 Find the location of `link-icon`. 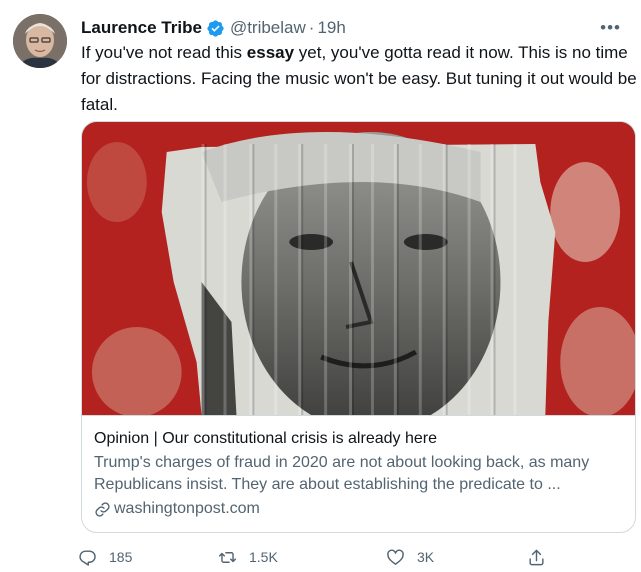

link-icon is located at coordinates (102, 509).